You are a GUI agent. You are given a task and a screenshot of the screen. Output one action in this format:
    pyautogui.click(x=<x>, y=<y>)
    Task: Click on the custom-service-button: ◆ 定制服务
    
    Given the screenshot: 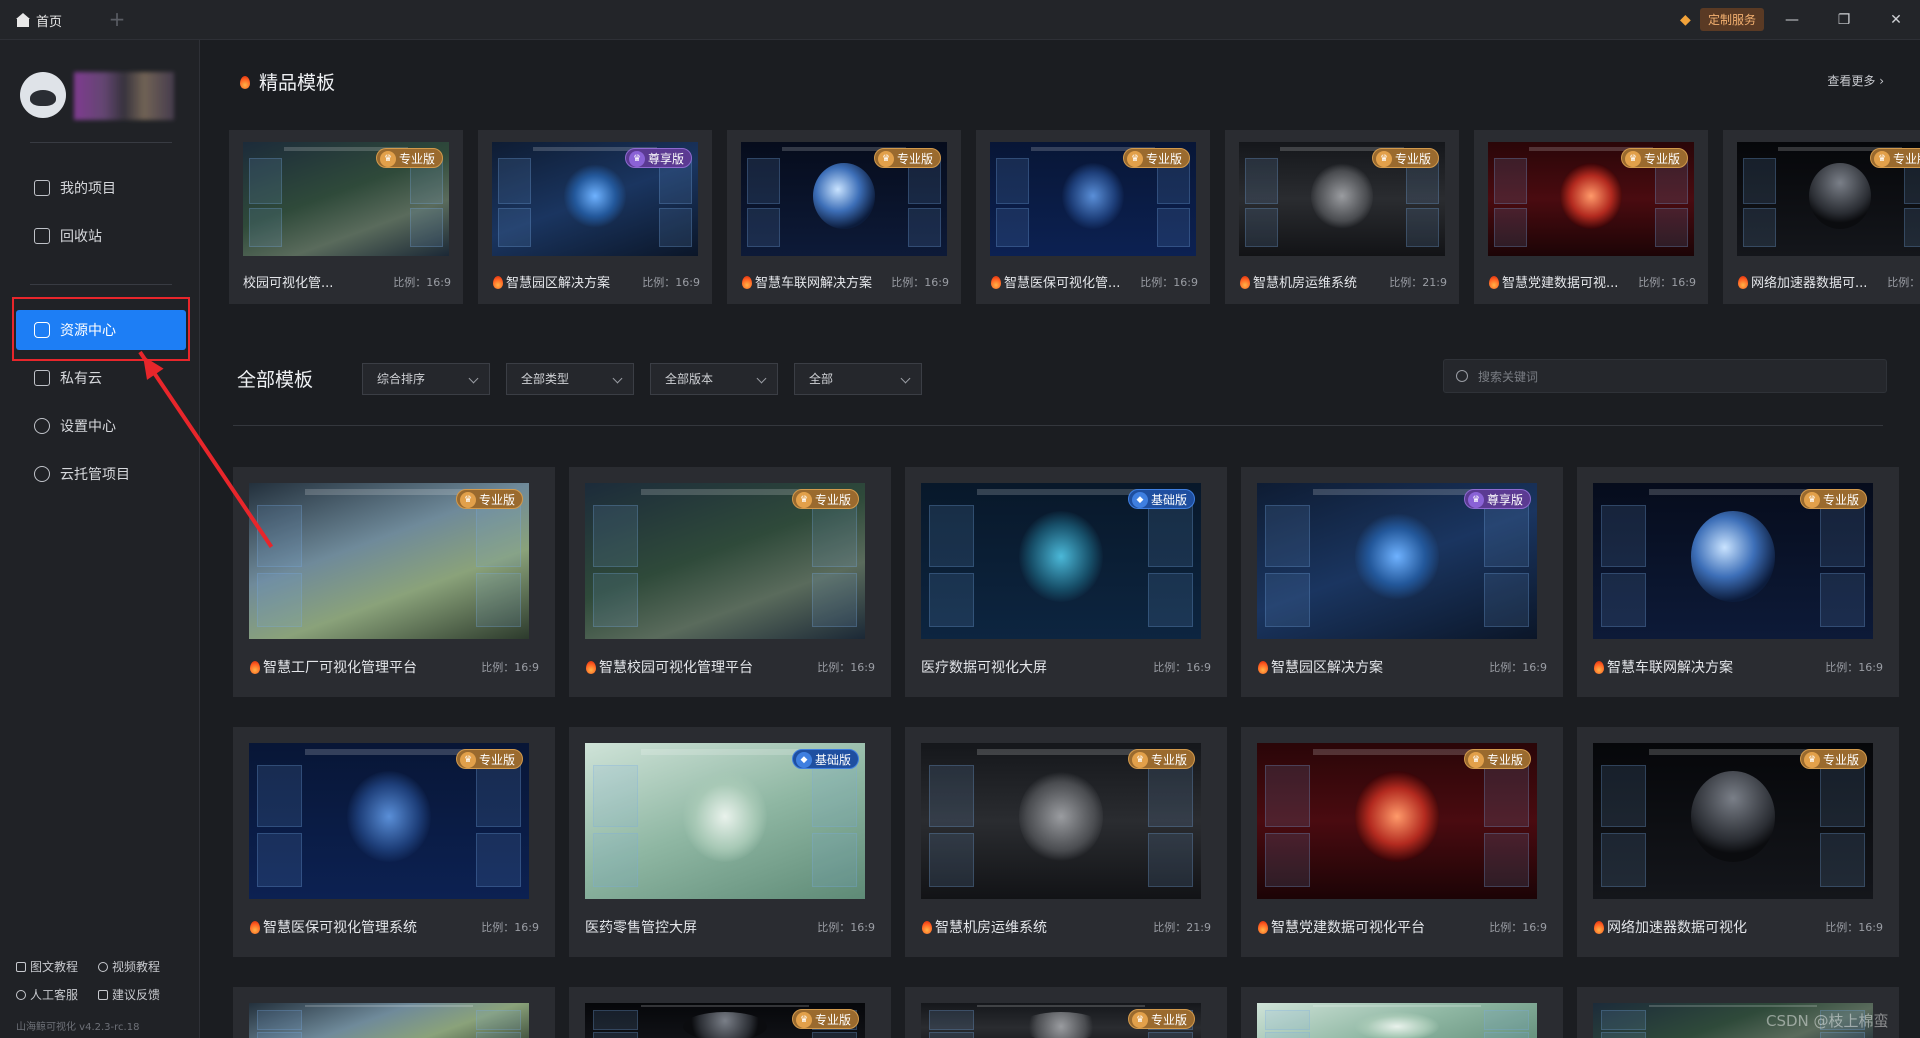 What is the action you would take?
    pyautogui.click(x=1722, y=19)
    